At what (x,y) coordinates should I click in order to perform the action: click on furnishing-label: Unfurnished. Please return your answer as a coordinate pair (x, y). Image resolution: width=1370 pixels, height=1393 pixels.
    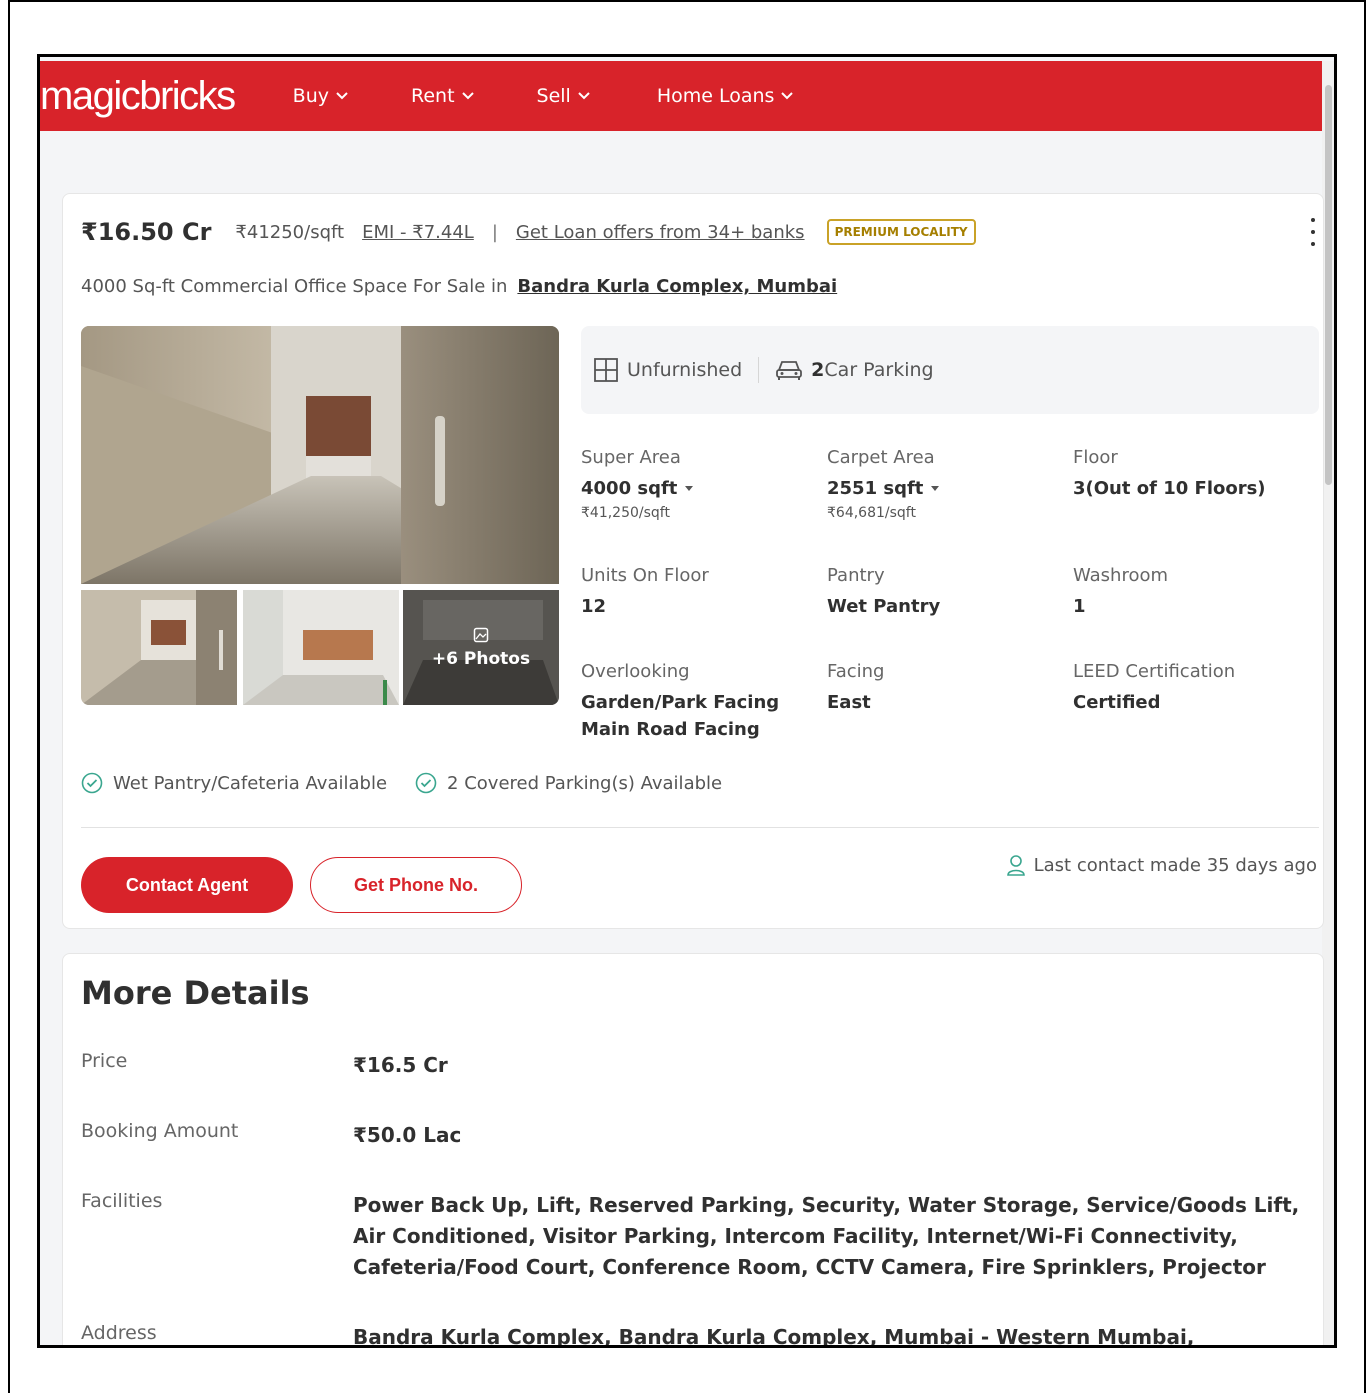
    Looking at the image, I should click on (685, 370).